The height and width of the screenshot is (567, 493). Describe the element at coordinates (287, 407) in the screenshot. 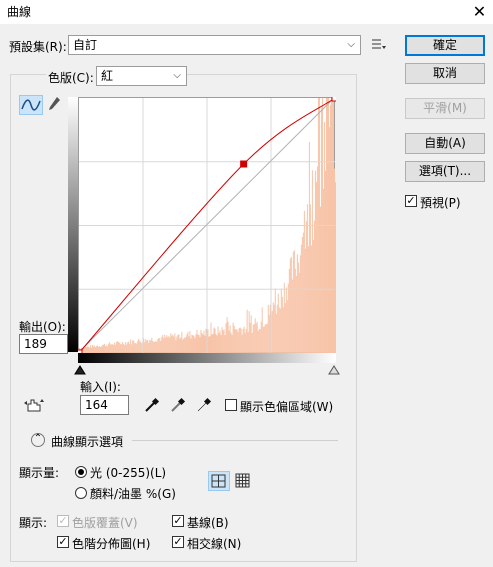

I see `show-clipping-label: 顯示色偏區域(W)` at that location.